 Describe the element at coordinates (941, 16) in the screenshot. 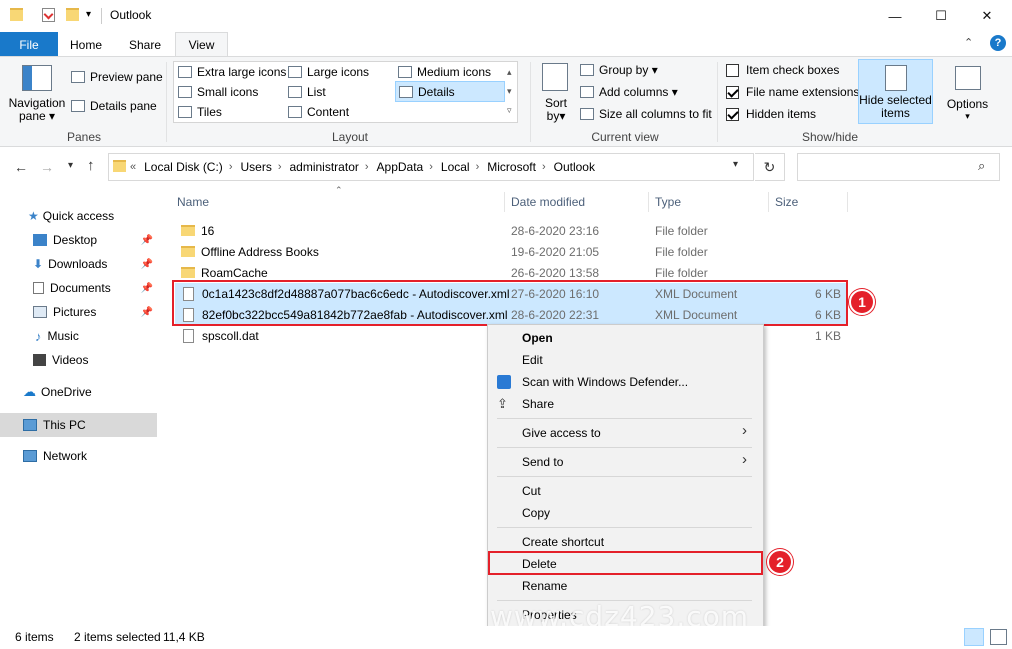

I see `maximize-button: ☐` at that location.